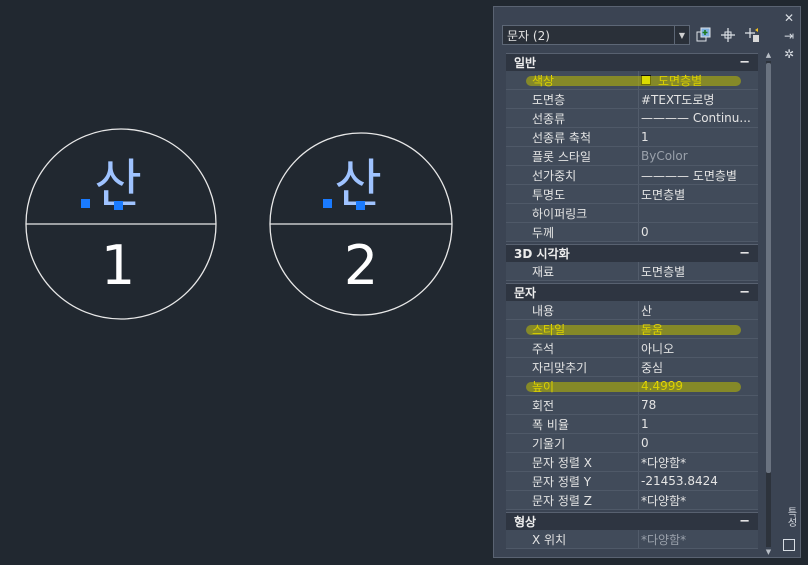  I want to click on chevron-down-icon: ▼, so click(681, 35).